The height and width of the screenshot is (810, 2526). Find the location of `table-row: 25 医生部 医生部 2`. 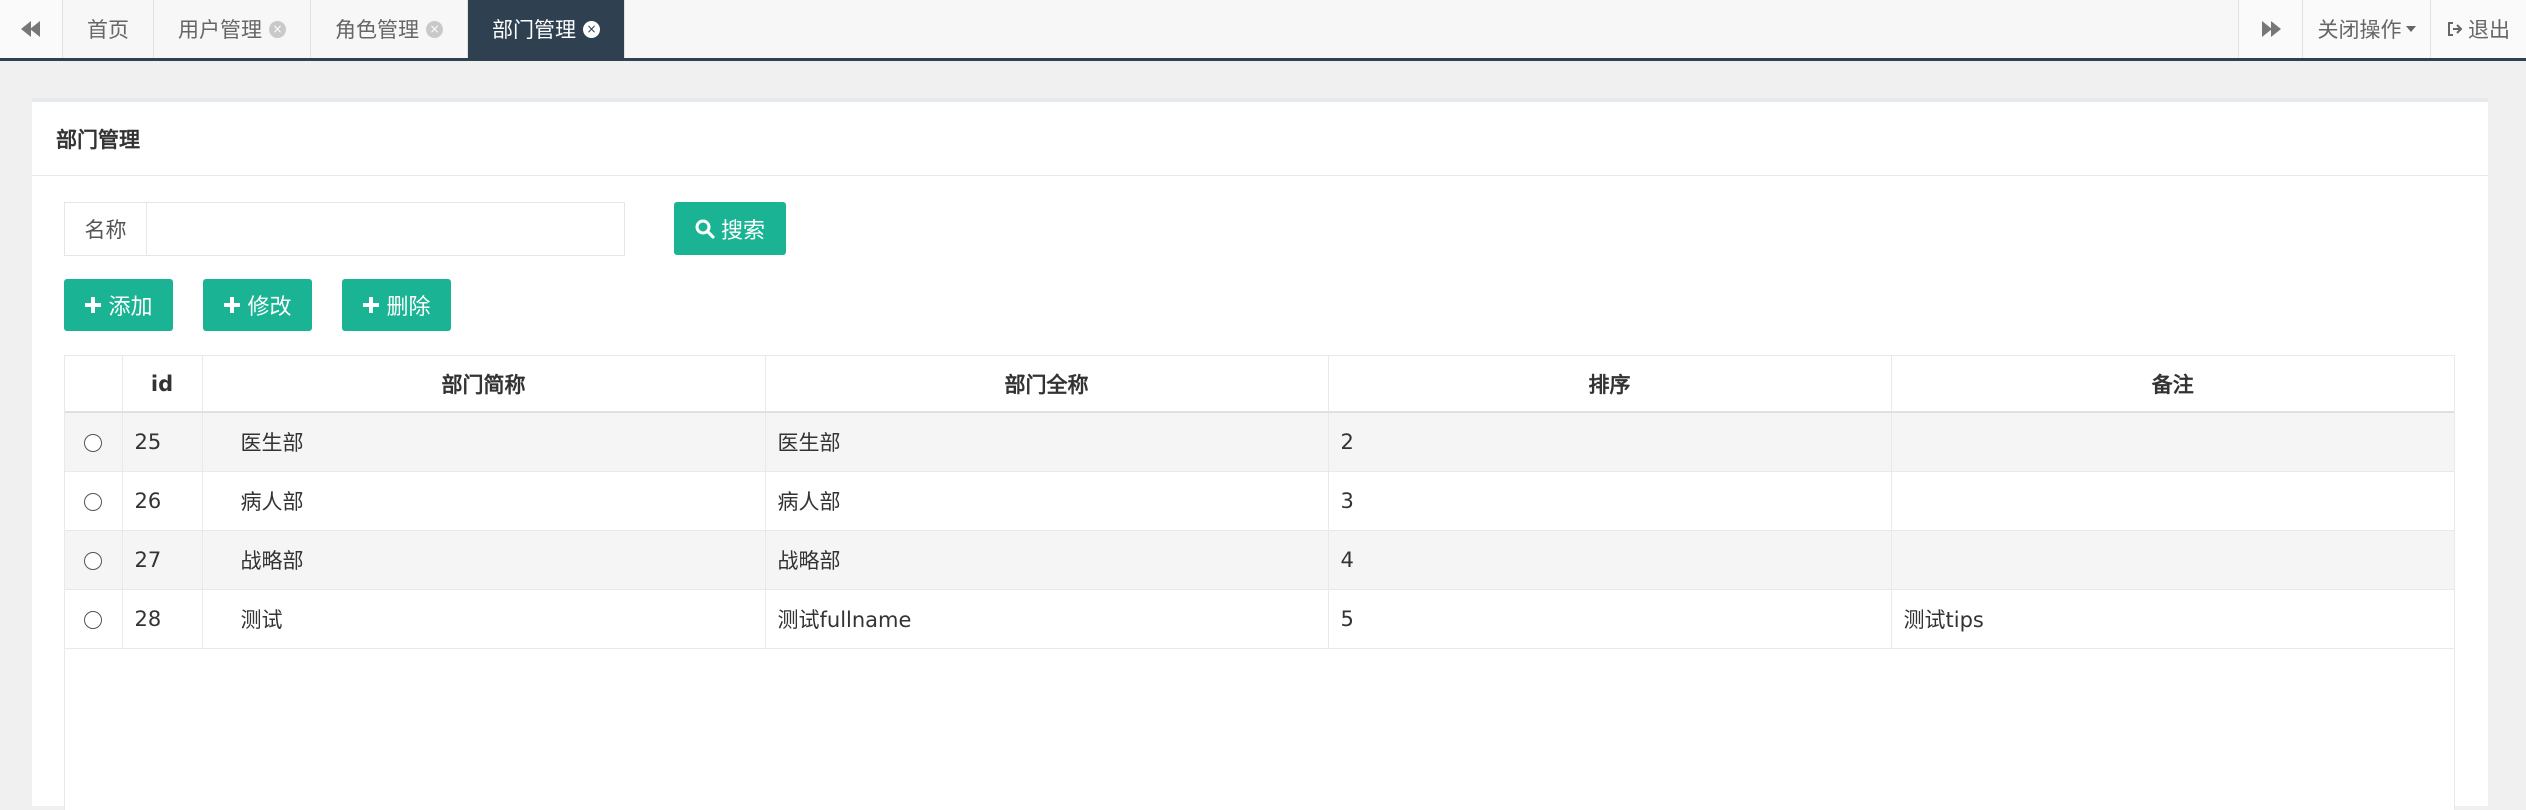

table-row: 25 医生部 医生部 2 is located at coordinates (1259, 442).